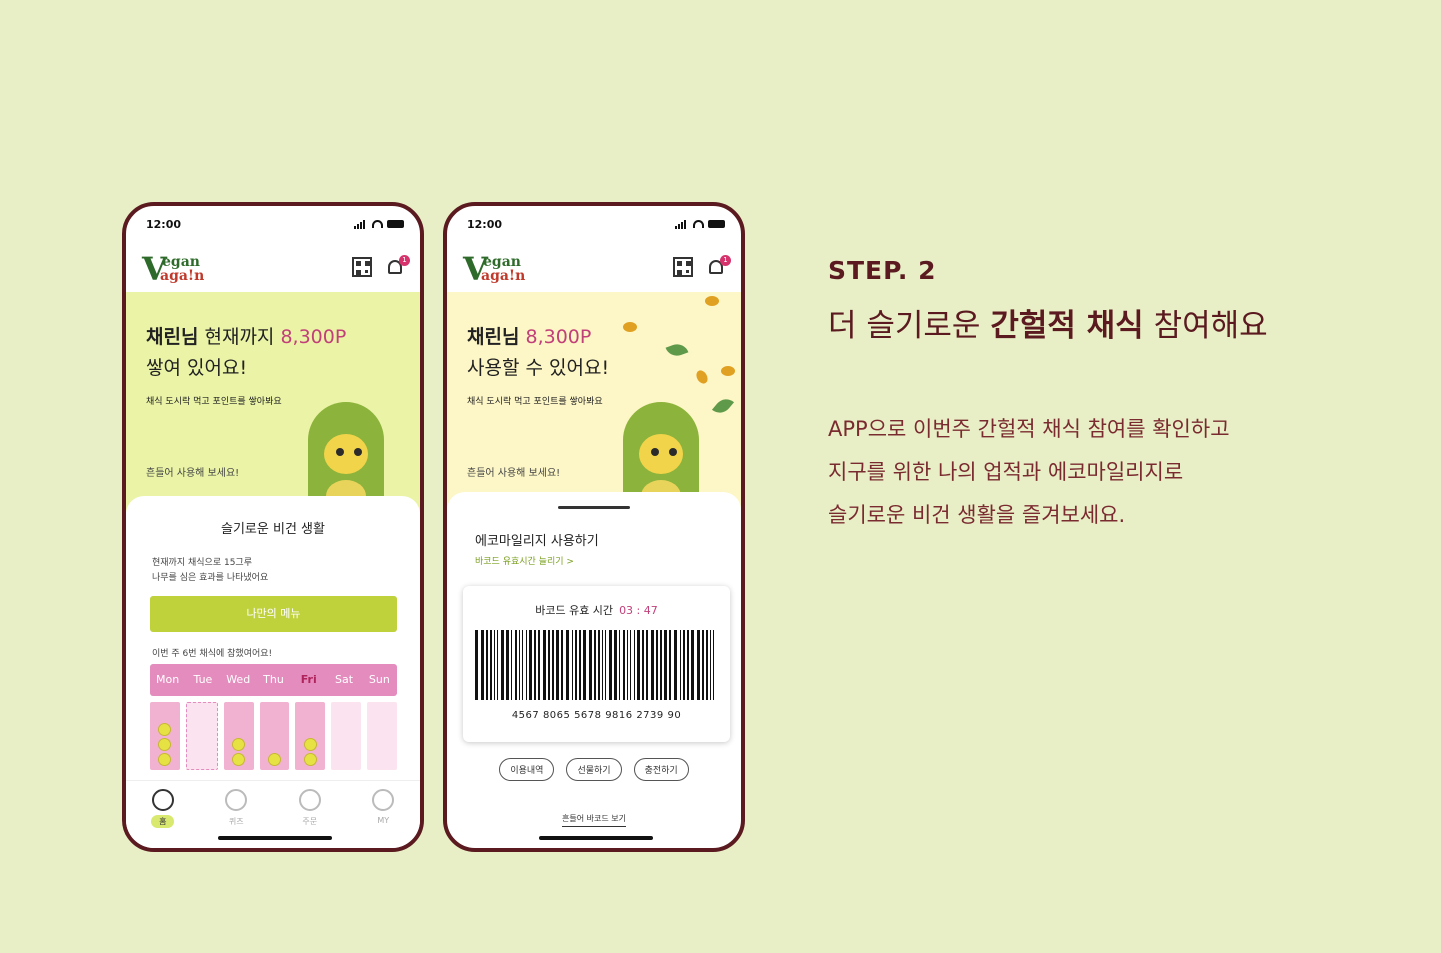  Describe the element at coordinates (594, 816) in the screenshot. I see `shake-barcode-link: 흔들어 바코드 보기` at that location.